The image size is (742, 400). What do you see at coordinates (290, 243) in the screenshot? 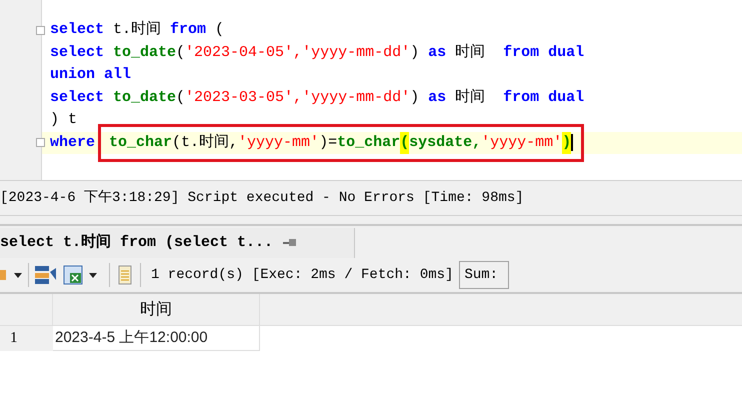
I see `pin-icon` at bounding box center [290, 243].